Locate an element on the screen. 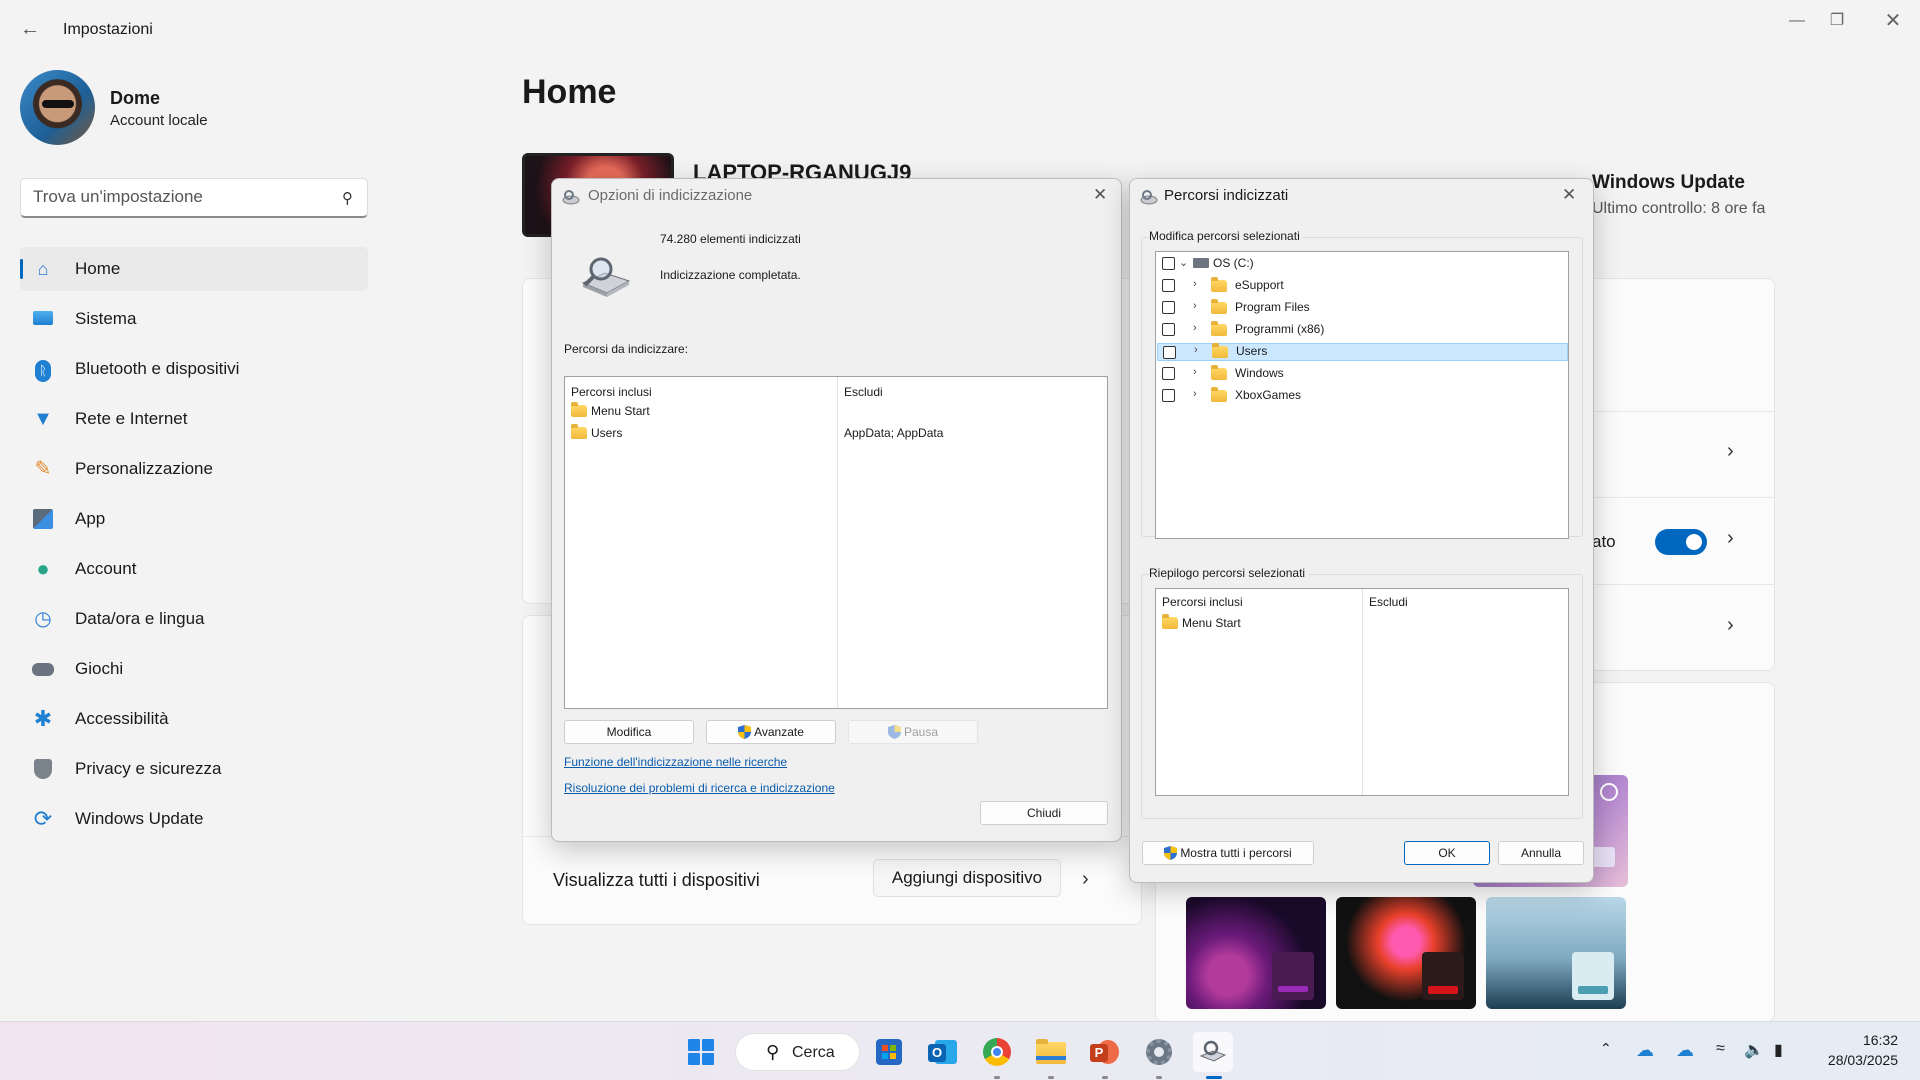 The image size is (1920, 1080). cancel-button: Annulla is located at coordinates (1541, 853).